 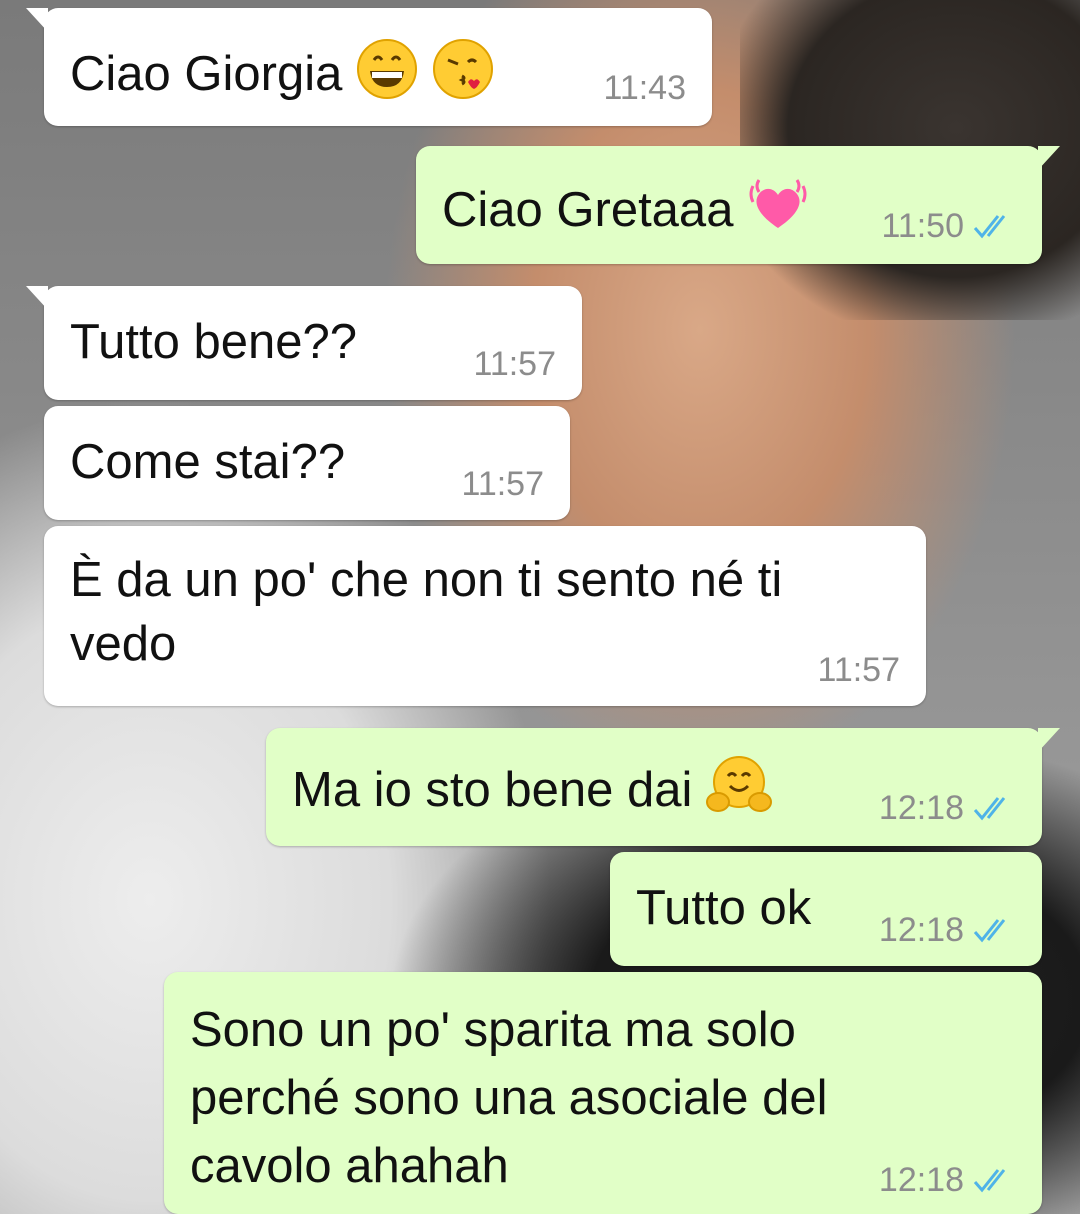 I want to click on message-bubble-incoming: Come stai?? 11:57, so click(x=307, y=463).